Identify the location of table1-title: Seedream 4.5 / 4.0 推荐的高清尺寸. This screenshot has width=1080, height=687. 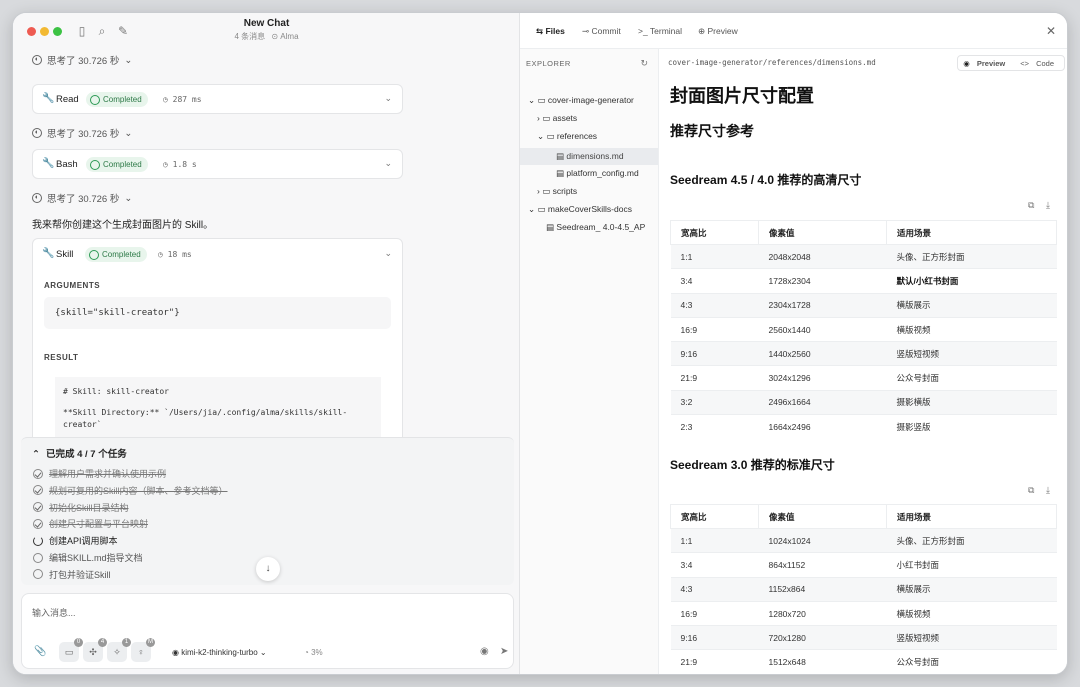
(766, 180).